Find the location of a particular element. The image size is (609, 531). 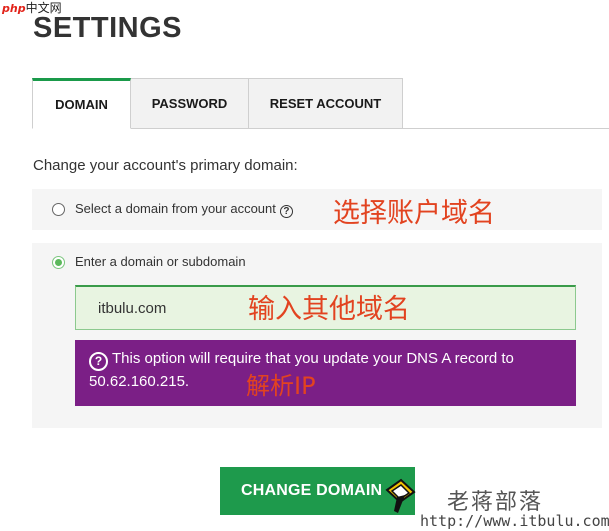

watermark-brand: php is located at coordinates (14, 8).